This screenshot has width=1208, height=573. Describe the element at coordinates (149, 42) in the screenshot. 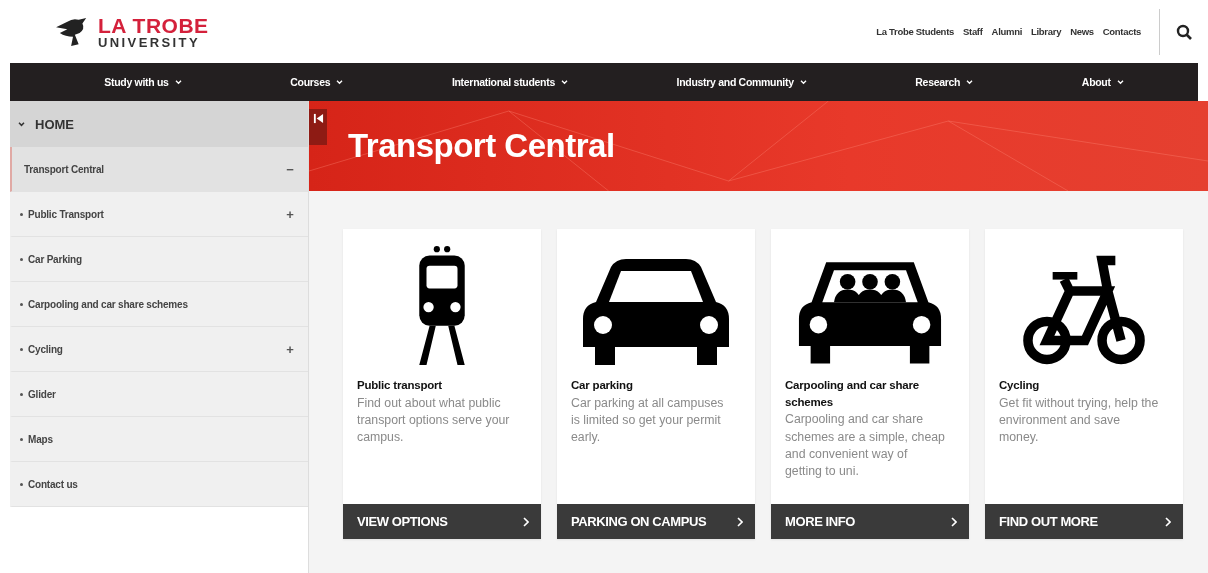

I see `logo-subtitle: UNIVERSITY` at that location.